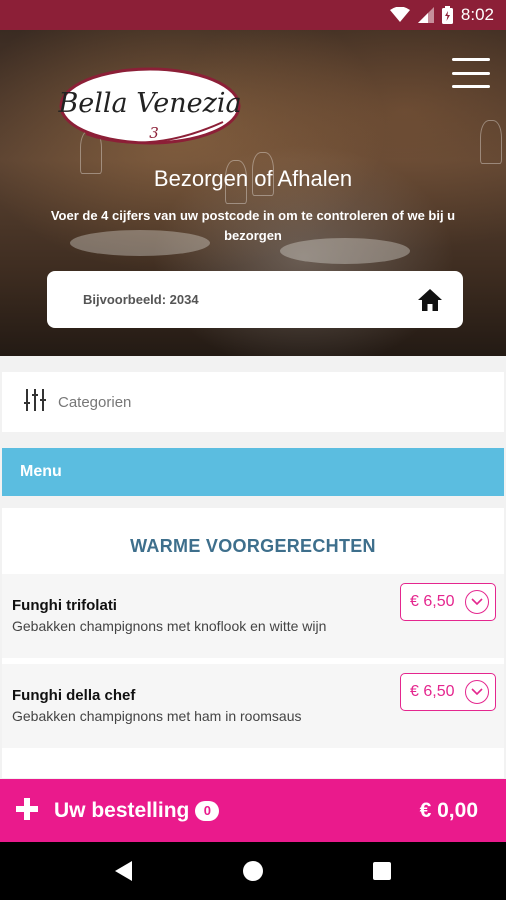 The width and height of the screenshot is (506, 900). What do you see at coordinates (74, 695) in the screenshot?
I see `menu-item-name: Funghi della chef` at bounding box center [74, 695].